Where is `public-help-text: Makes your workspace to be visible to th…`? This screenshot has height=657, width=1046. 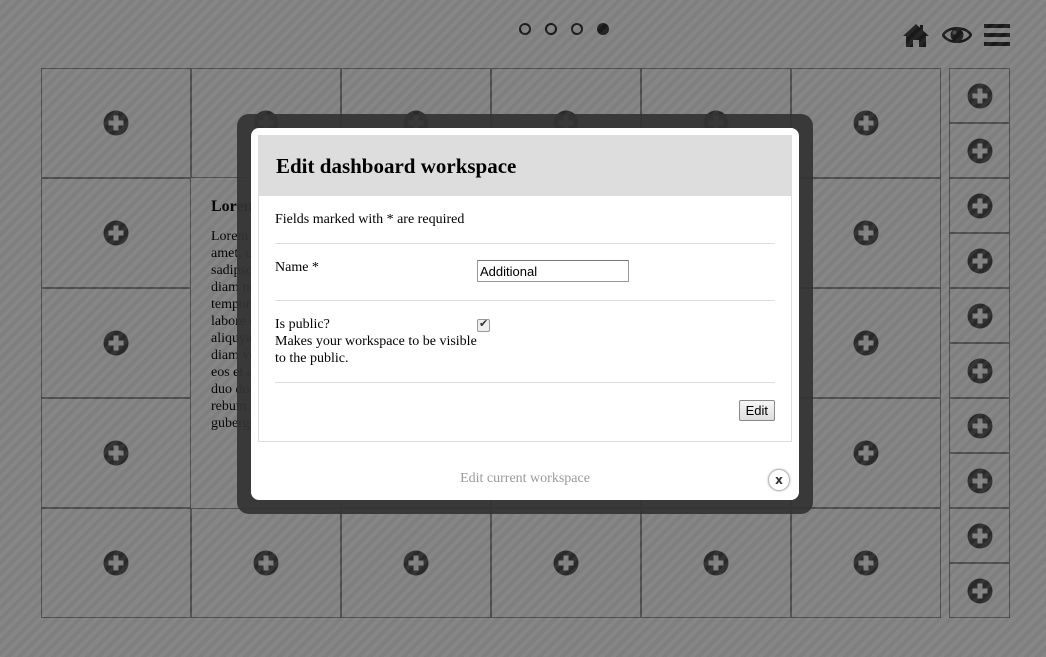
public-help-text: Makes your workspace to be visible to th… is located at coordinates (376, 350).